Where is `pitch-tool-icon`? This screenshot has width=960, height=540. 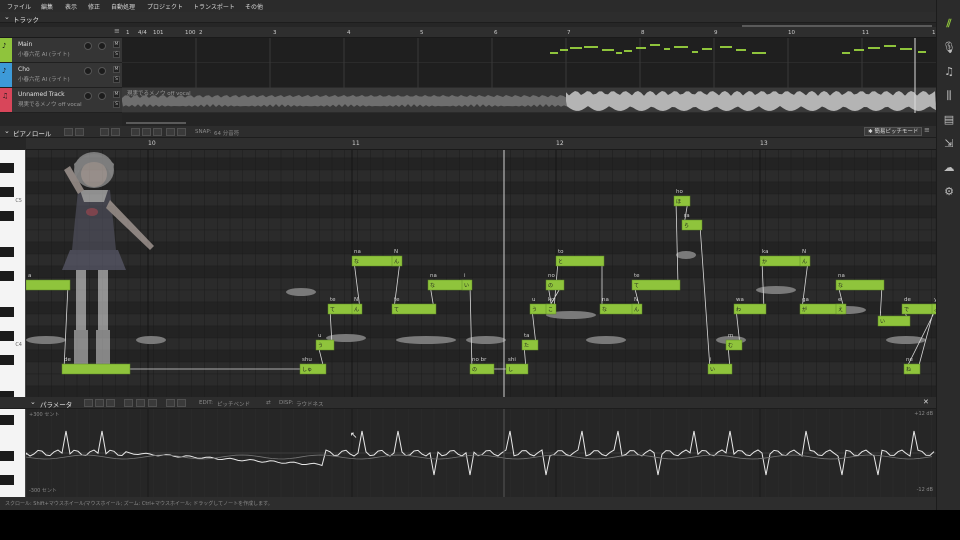 pitch-tool-icon is located at coordinates (146, 132).